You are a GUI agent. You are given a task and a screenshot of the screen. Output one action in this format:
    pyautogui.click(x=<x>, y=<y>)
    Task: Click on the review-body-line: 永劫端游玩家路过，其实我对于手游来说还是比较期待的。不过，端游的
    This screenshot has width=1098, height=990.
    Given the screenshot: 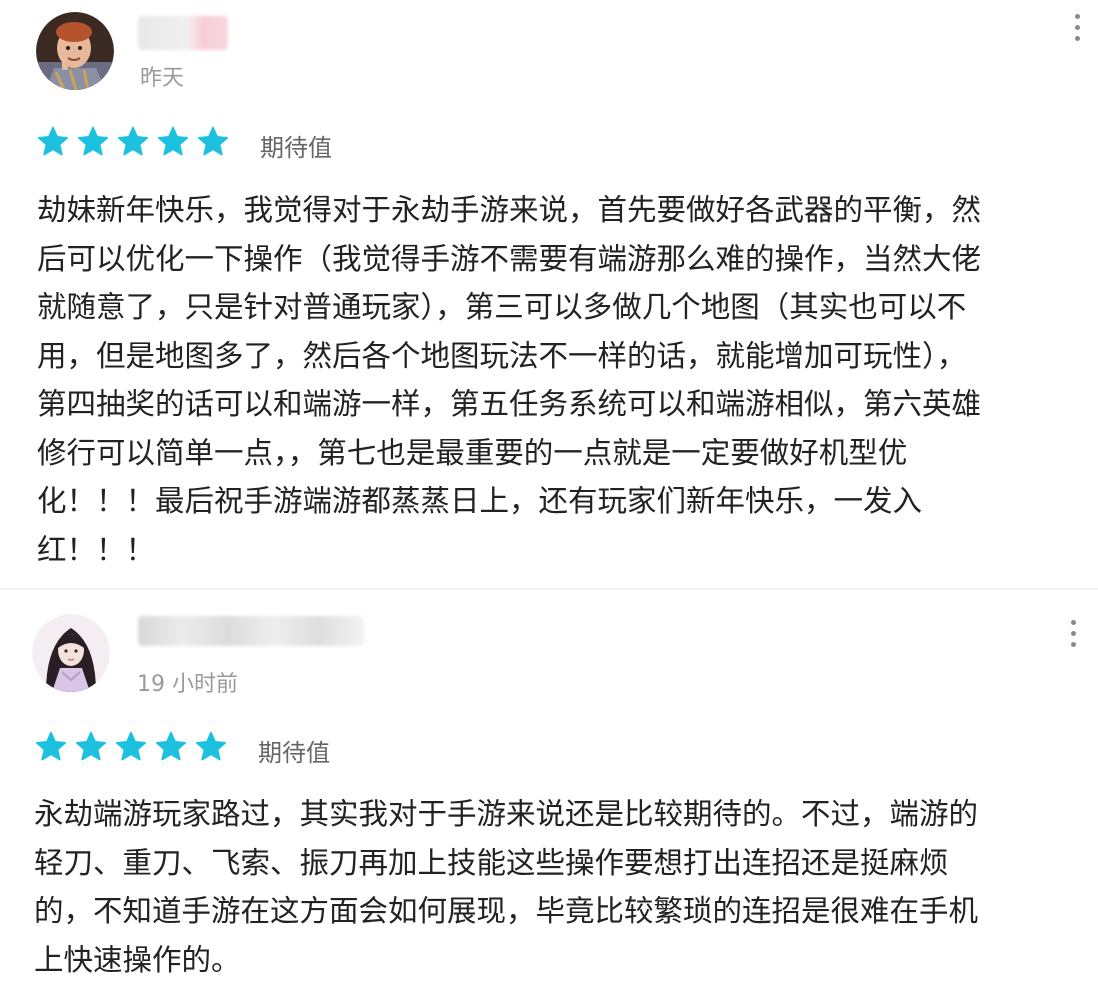 What is the action you would take?
    pyautogui.click(x=506, y=814)
    